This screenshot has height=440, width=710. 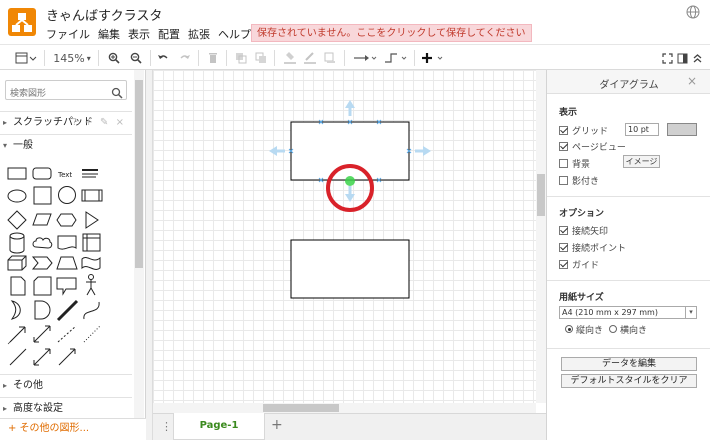 I want to click on add-page-icon: +, so click(x=277, y=425).